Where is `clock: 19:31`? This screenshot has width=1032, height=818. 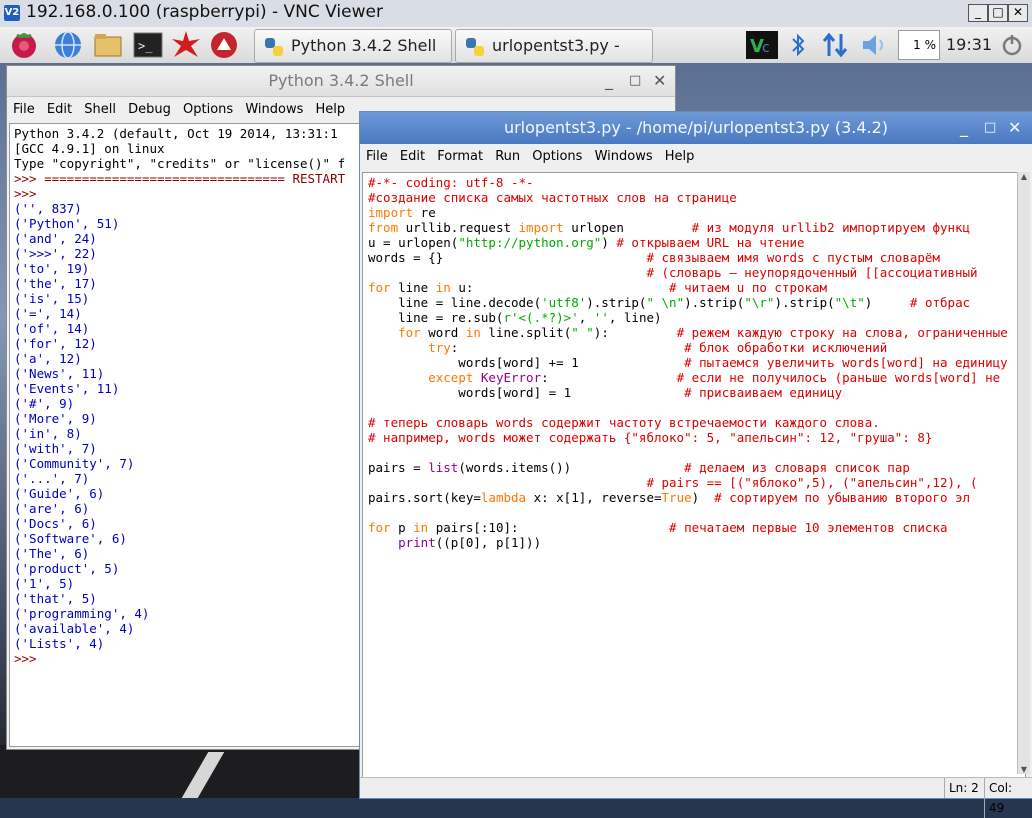
clock: 19:31 is located at coordinates (969, 44).